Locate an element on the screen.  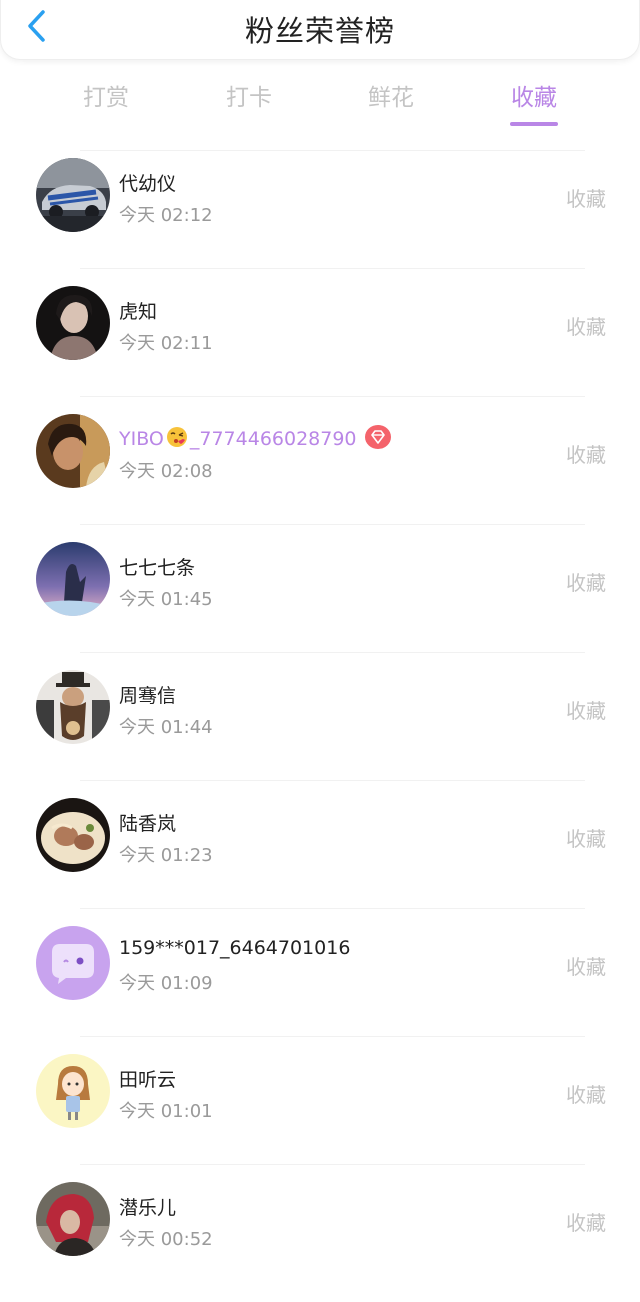
fan-name: 代幼仪 is located at coordinates (148, 184).